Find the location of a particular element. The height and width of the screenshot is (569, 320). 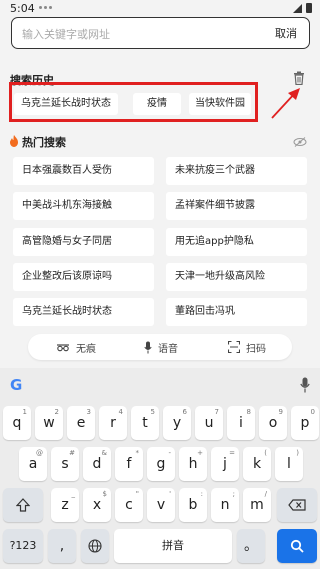

key-t: 5t is located at coordinates (145, 423).